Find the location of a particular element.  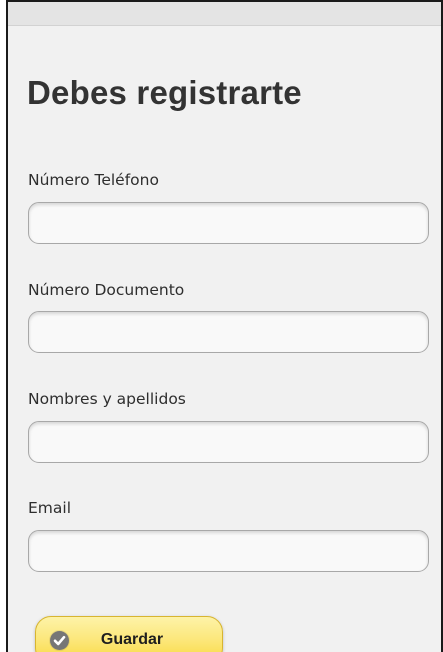

phone-input is located at coordinates (228, 223).